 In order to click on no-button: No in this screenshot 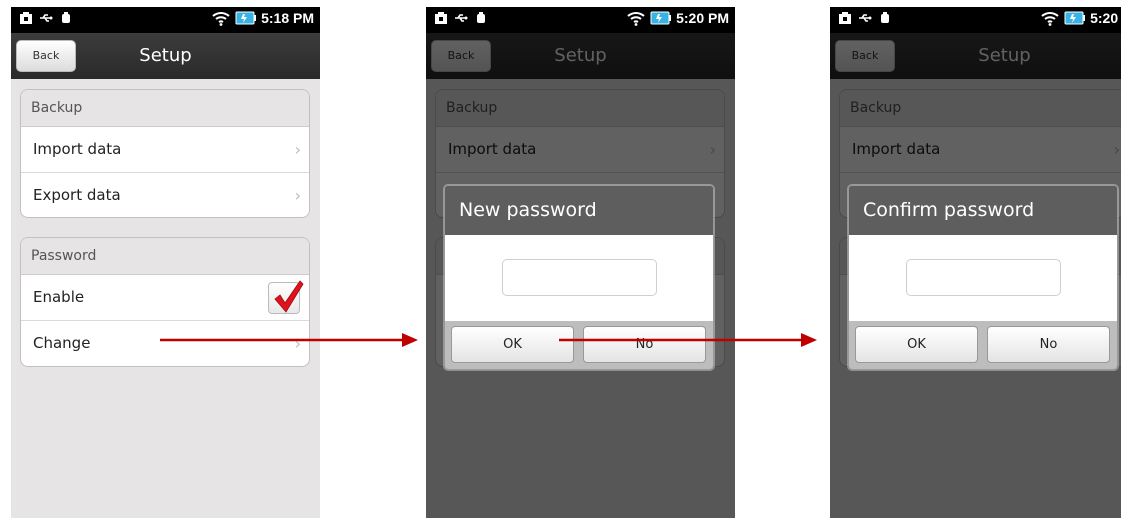, I will do `click(1048, 344)`.